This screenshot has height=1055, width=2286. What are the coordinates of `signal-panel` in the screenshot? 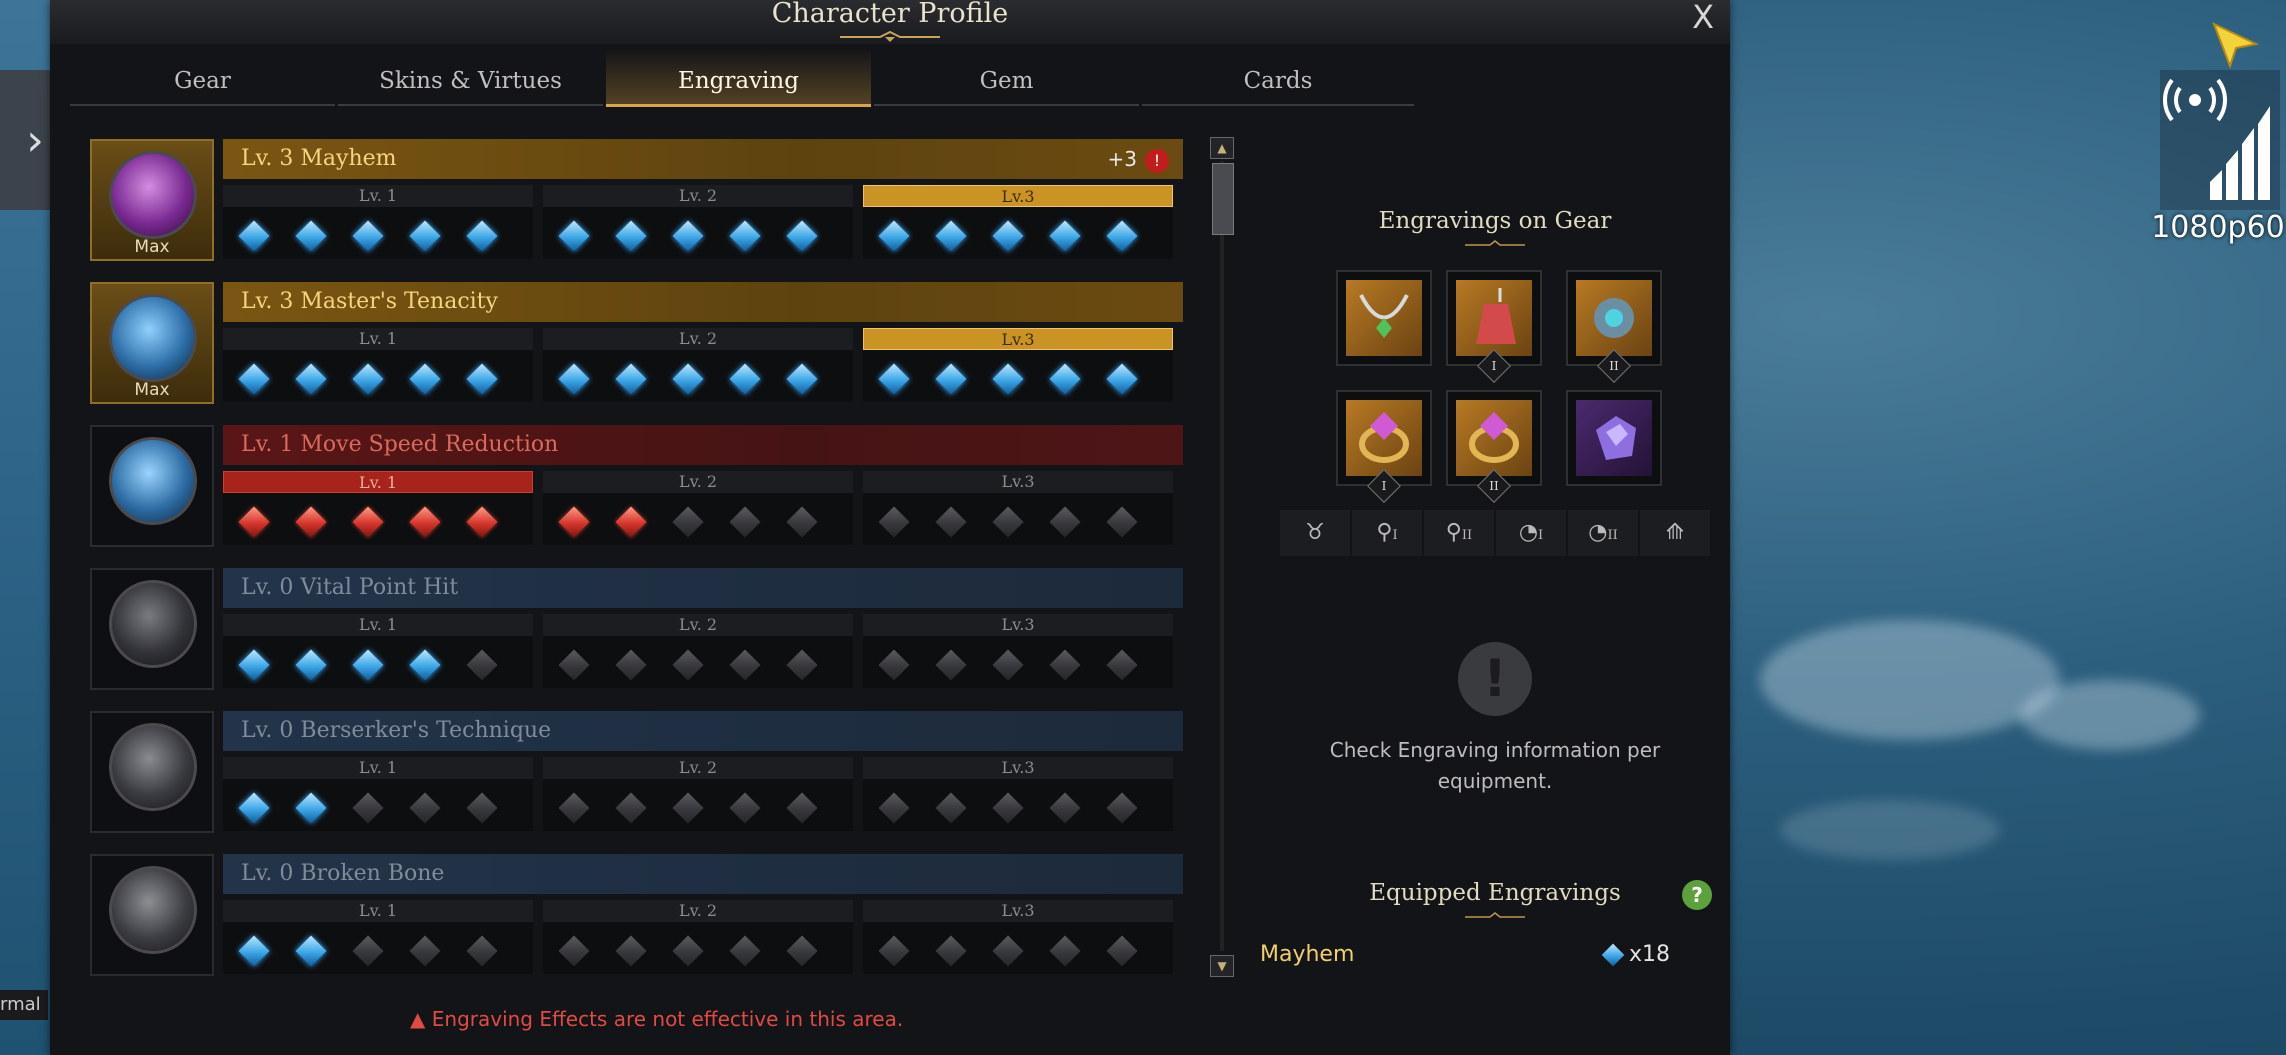 It's located at (2220, 140).